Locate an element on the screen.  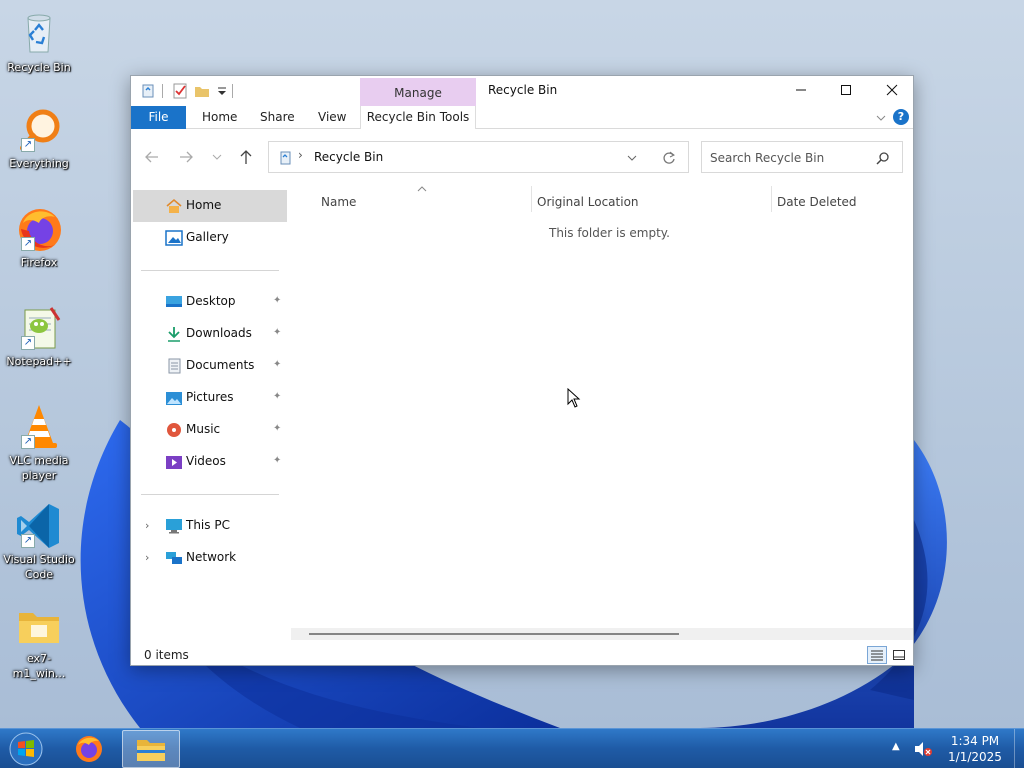
vscode-icon: ↗ is located at coordinates (39, 526).